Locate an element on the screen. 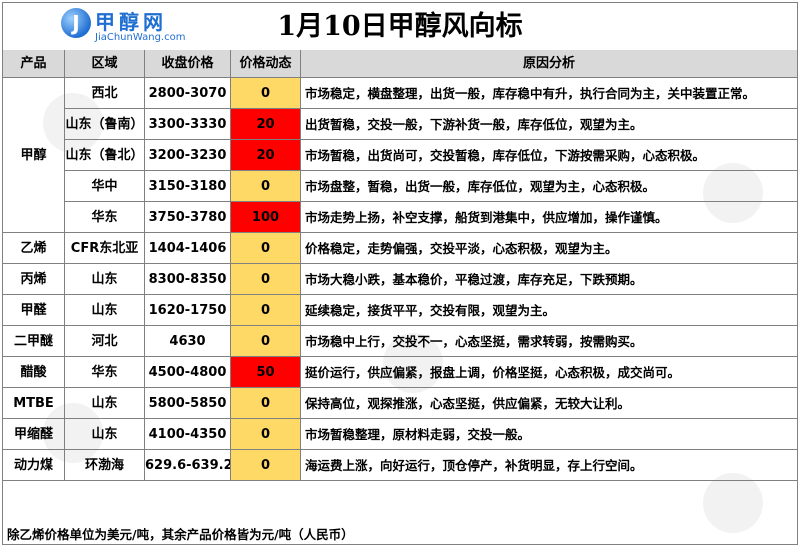 Image resolution: width=800 pixels, height=547 pixels. dynamic-cell: 50 is located at coordinates (266, 372).